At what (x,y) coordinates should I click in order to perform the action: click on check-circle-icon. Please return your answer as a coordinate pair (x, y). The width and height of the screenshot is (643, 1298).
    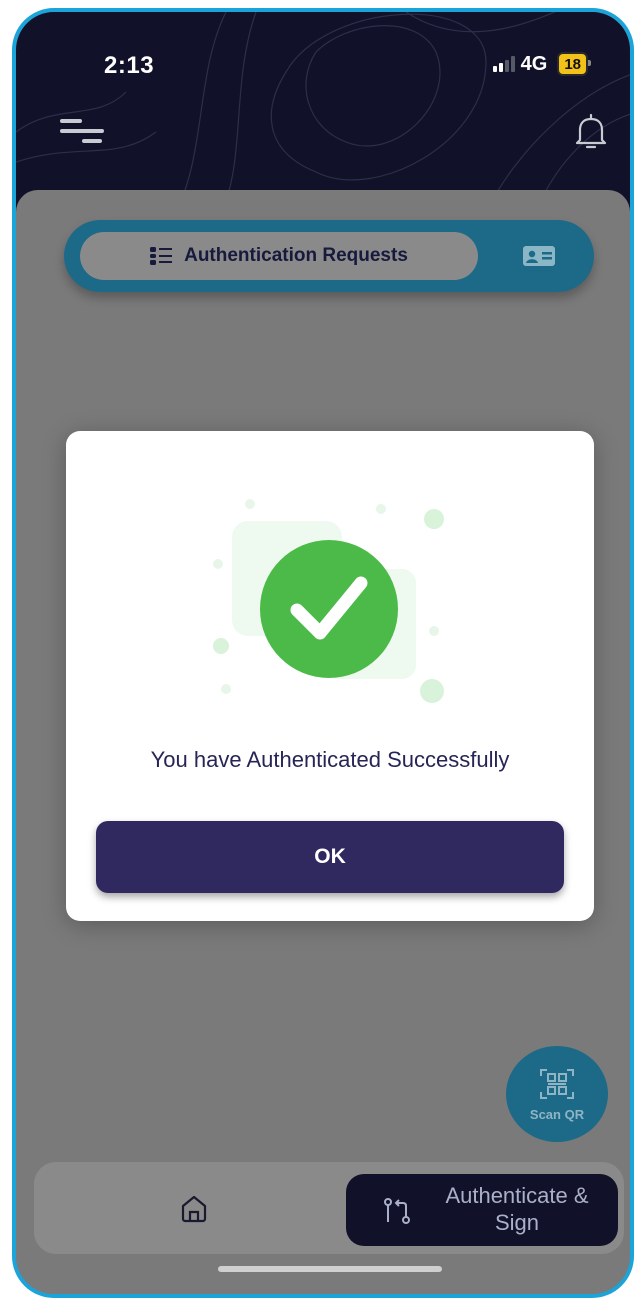
    Looking at the image, I should click on (328, 601).